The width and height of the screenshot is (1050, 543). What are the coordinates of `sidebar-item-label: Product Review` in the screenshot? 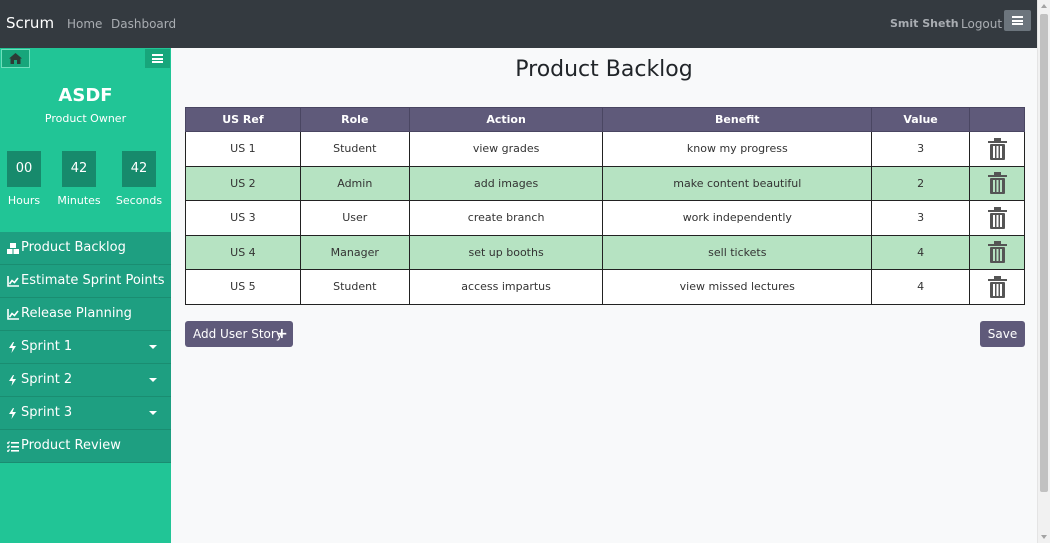 It's located at (71, 445).